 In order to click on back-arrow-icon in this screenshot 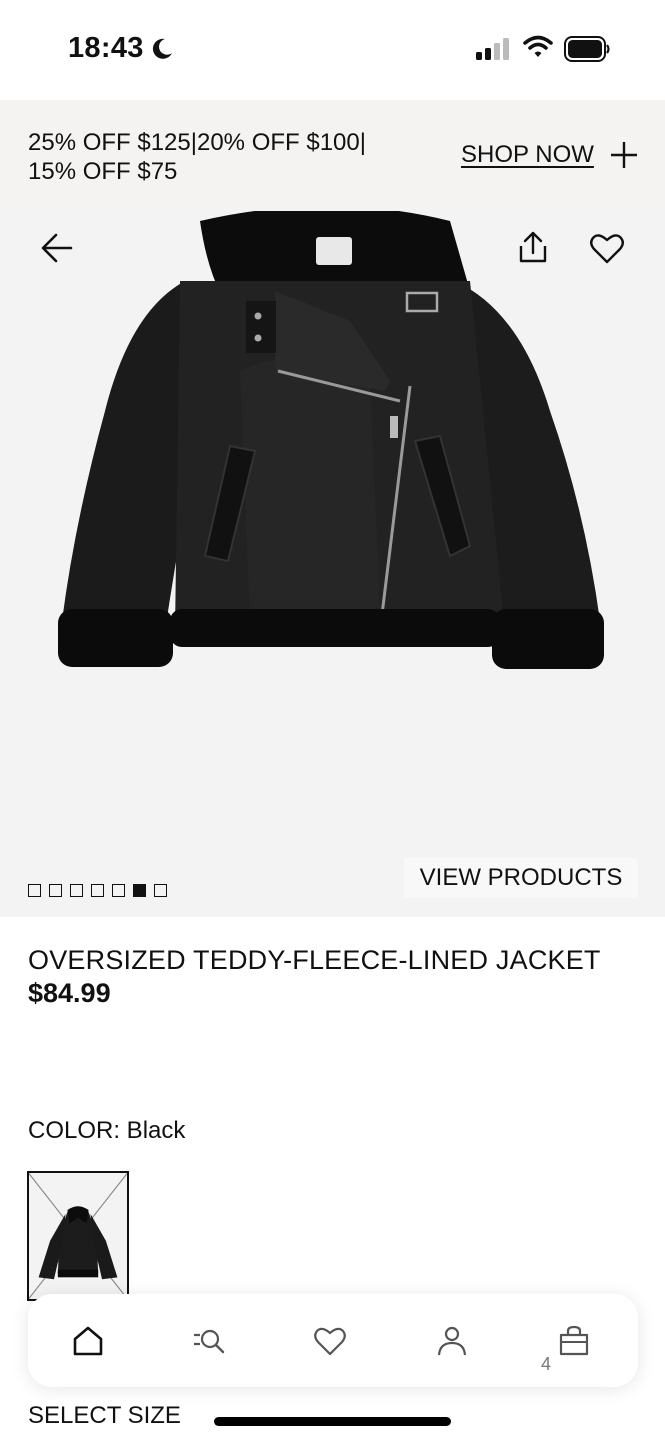, I will do `click(57, 248)`.